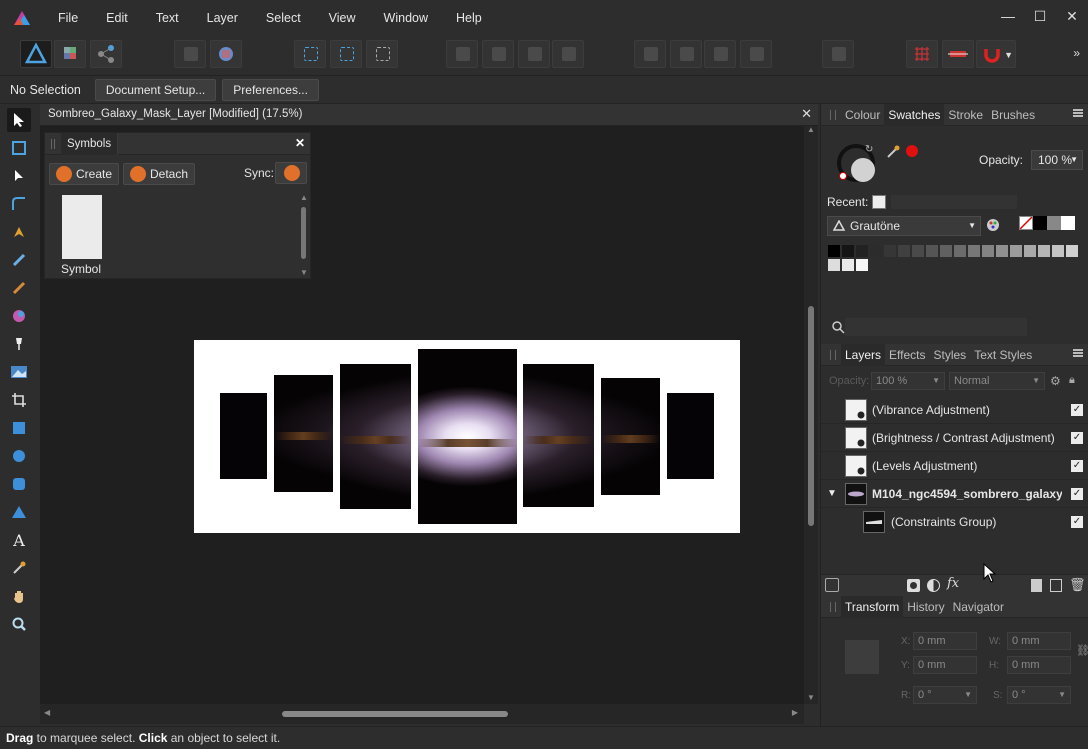  I want to click on sync-toggle-button, so click(291, 173).